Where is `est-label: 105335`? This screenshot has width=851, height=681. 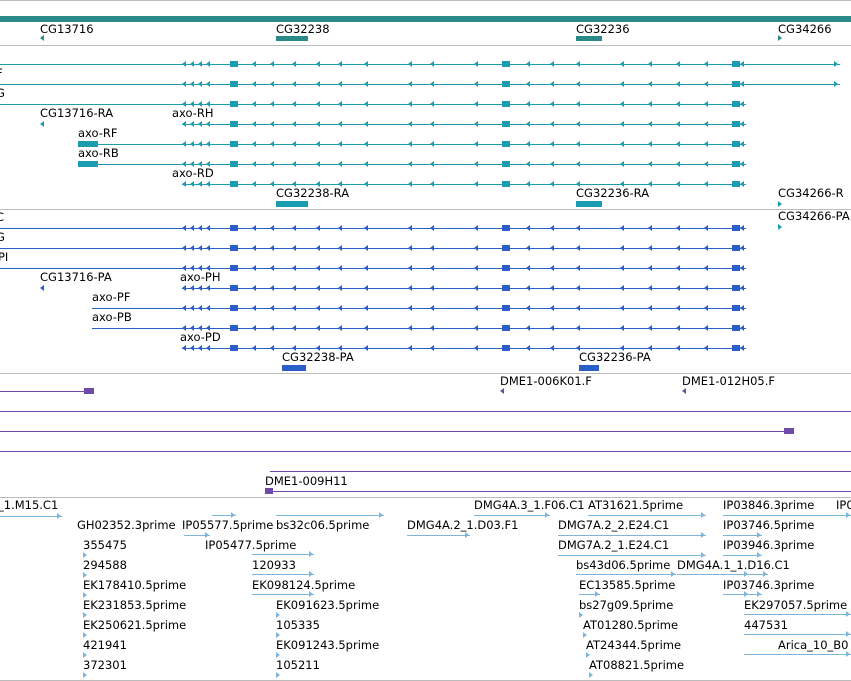 est-label: 105335 is located at coordinates (298, 625).